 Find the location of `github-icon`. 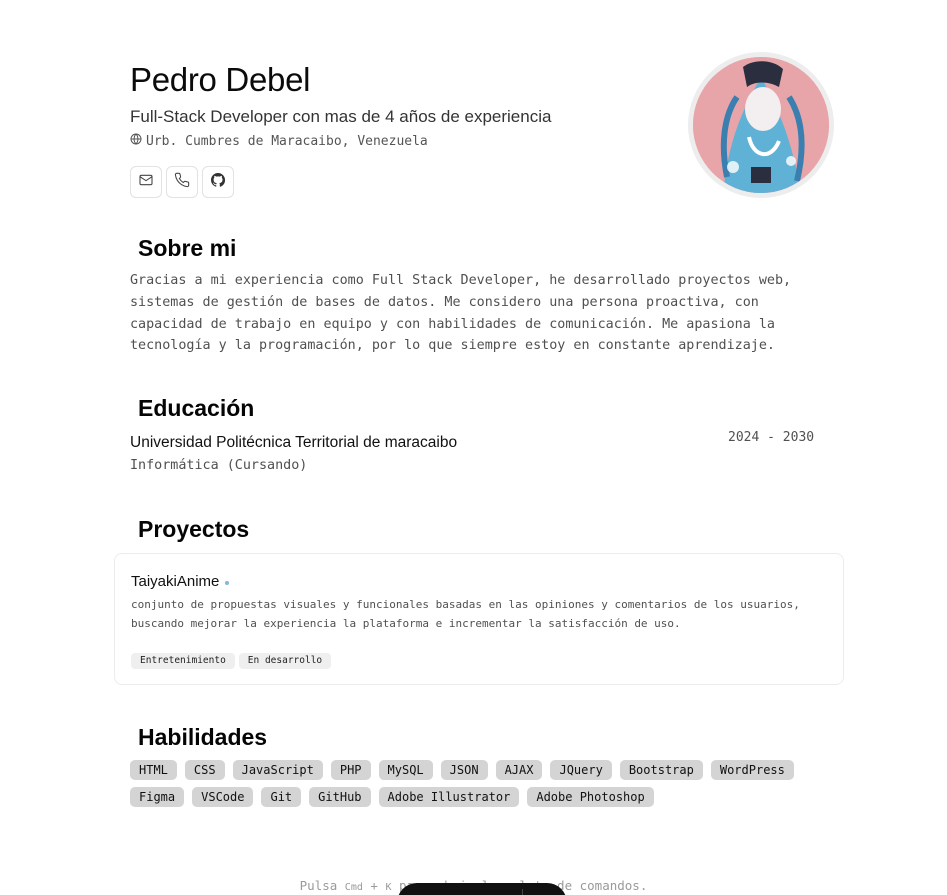

github-icon is located at coordinates (218, 182).